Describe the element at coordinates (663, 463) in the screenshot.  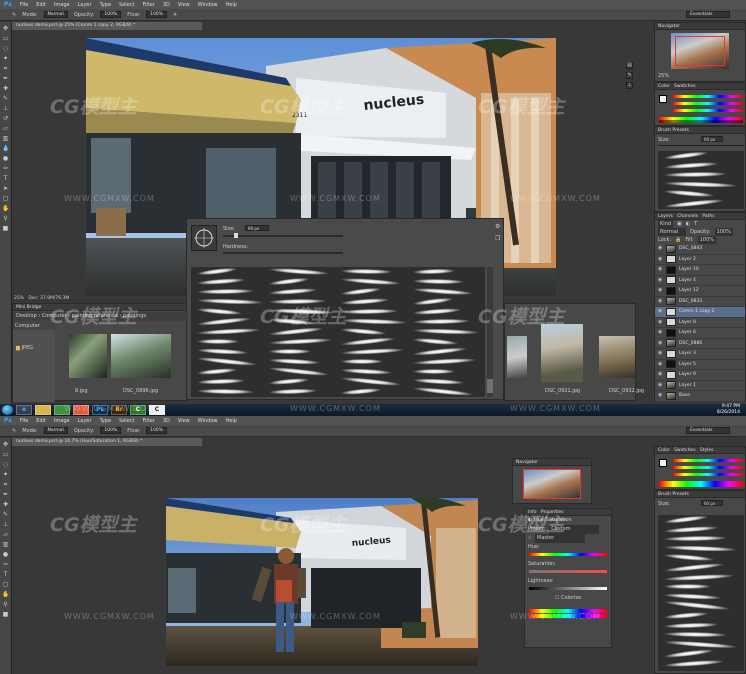
I see `foreground-color-swatch-b` at that location.